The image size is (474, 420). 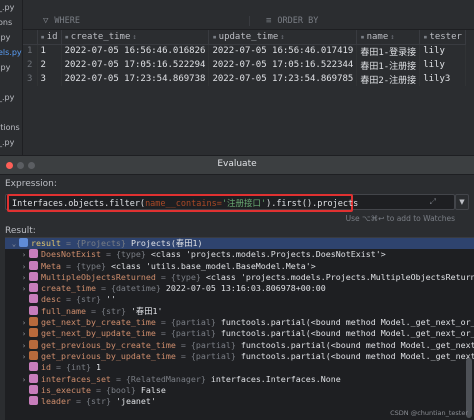 What do you see at coordinates (283, 51) in the screenshot?
I see `update-time-cell: 2022-07-05 16:56:46.017419` at bounding box center [283, 51].